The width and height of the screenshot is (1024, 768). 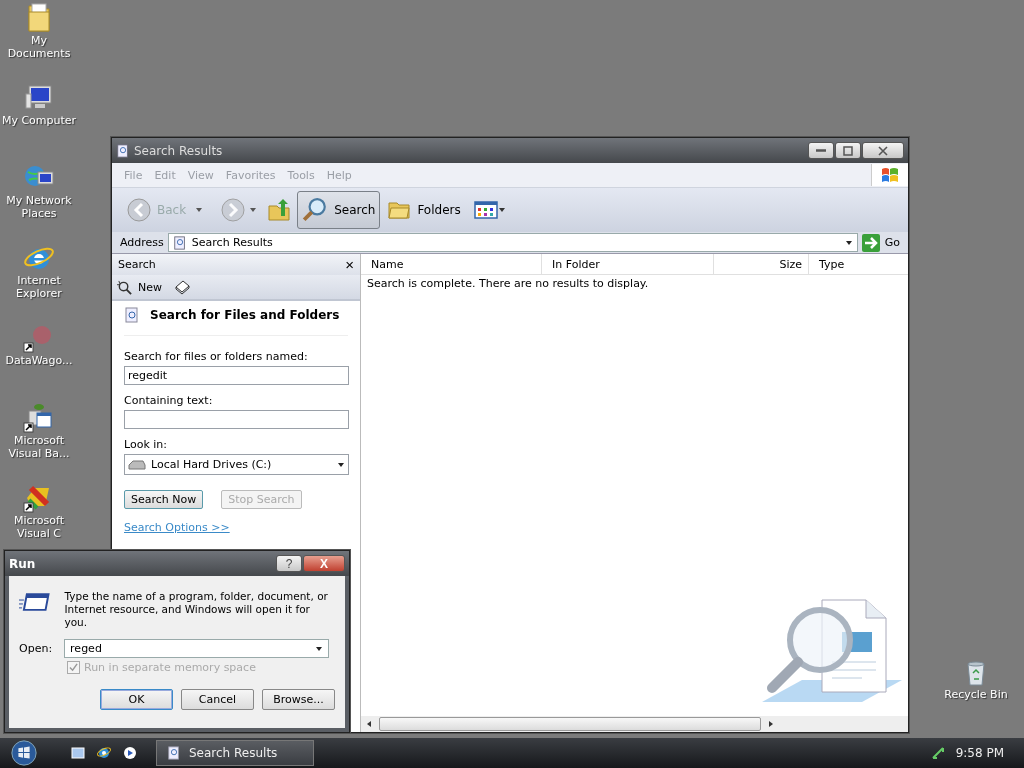 I want to click on minimize-icon, so click(x=821, y=150).